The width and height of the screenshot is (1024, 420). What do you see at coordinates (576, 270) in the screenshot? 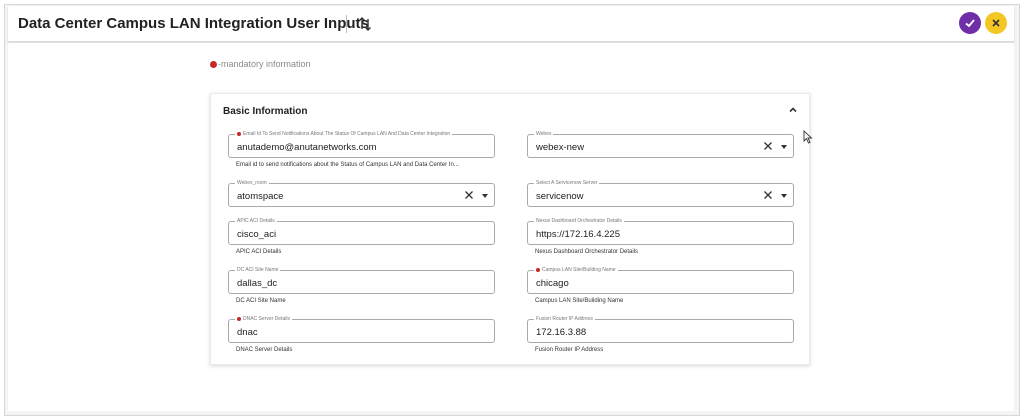
I see `campus-site-field-label: Campus LAN Site/Building Name` at bounding box center [576, 270].